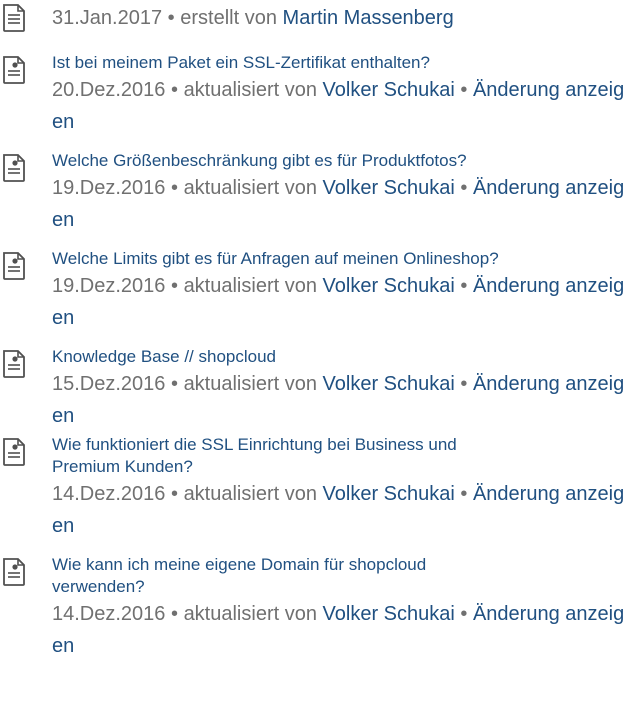 Image resolution: width=635 pixels, height=708 pixels. Describe the element at coordinates (164, 356) in the screenshot. I see `page-title-line: Knowledge Base // shopcloud` at that location.